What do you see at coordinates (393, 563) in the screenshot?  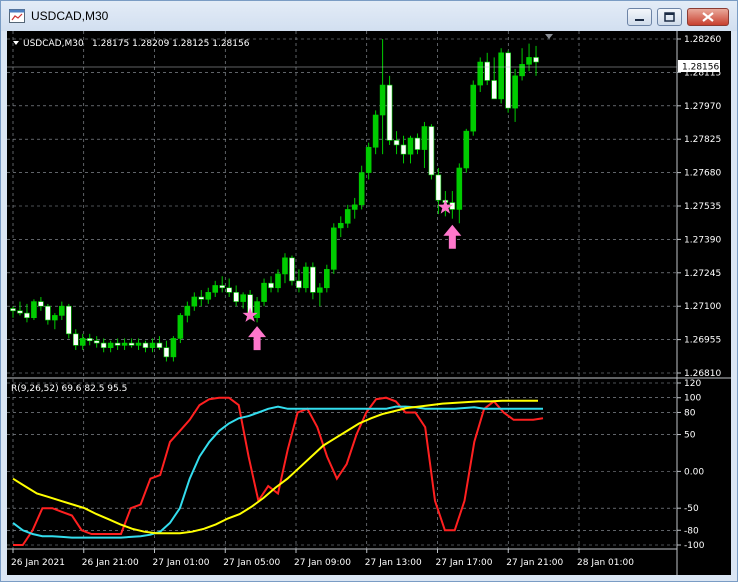 I see `time-tick-label: 27 Jan 13:00` at bounding box center [393, 563].